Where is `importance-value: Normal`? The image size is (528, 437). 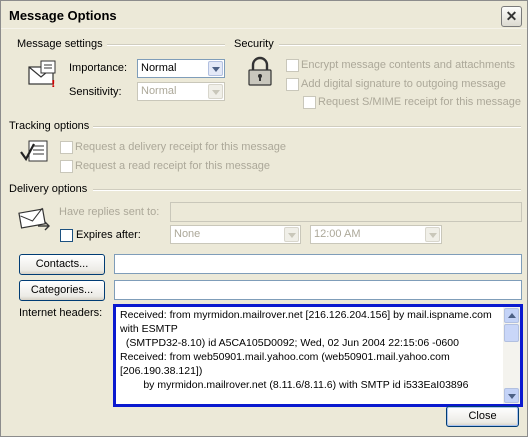
importance-value: Normal is located at coordinates (159, 68).